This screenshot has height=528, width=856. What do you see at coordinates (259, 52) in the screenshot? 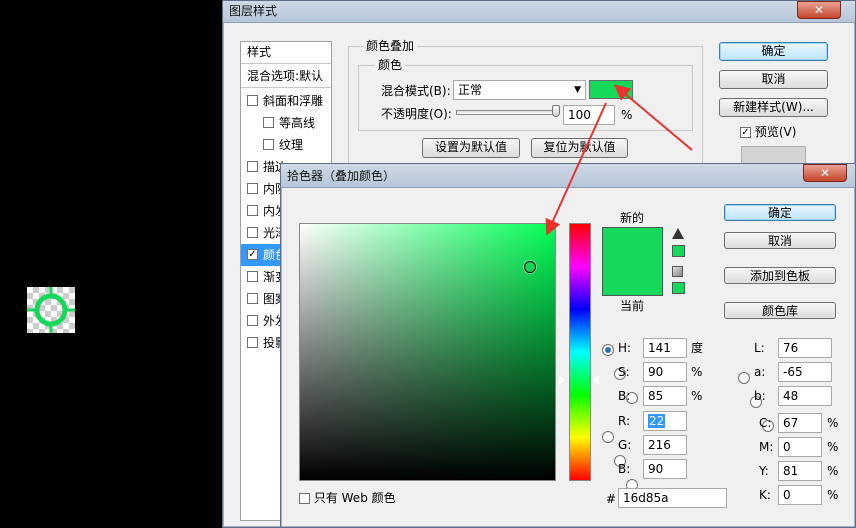
I see `styles-header: 样式` at bounding box center [259, 52].